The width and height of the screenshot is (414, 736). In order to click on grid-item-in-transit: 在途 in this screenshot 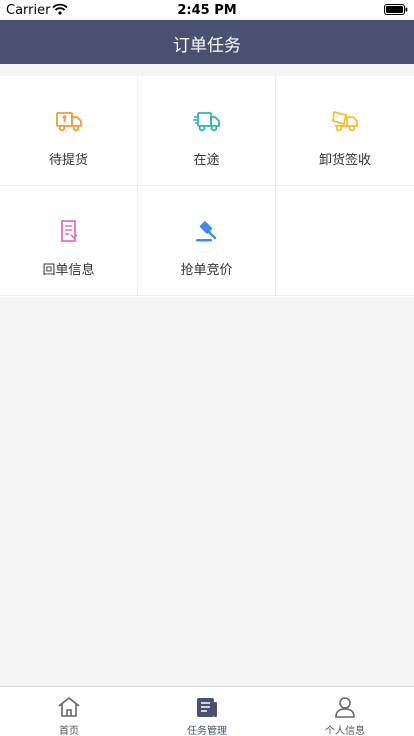, I will do `click(207, 131)`.